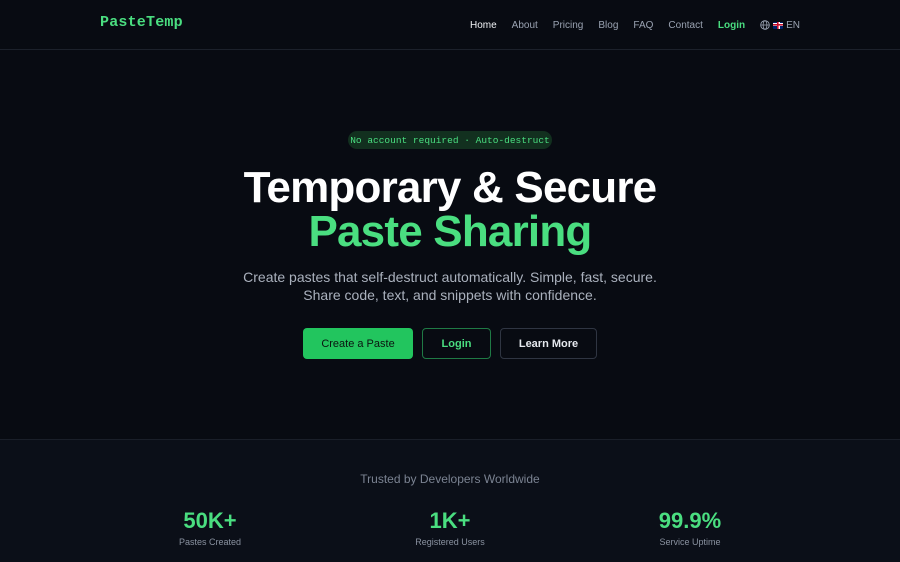 Image resolution: width=900 pixels, height=562 pixels. I want to click on nav-link-pricing: Pricing, so click(568, 25).